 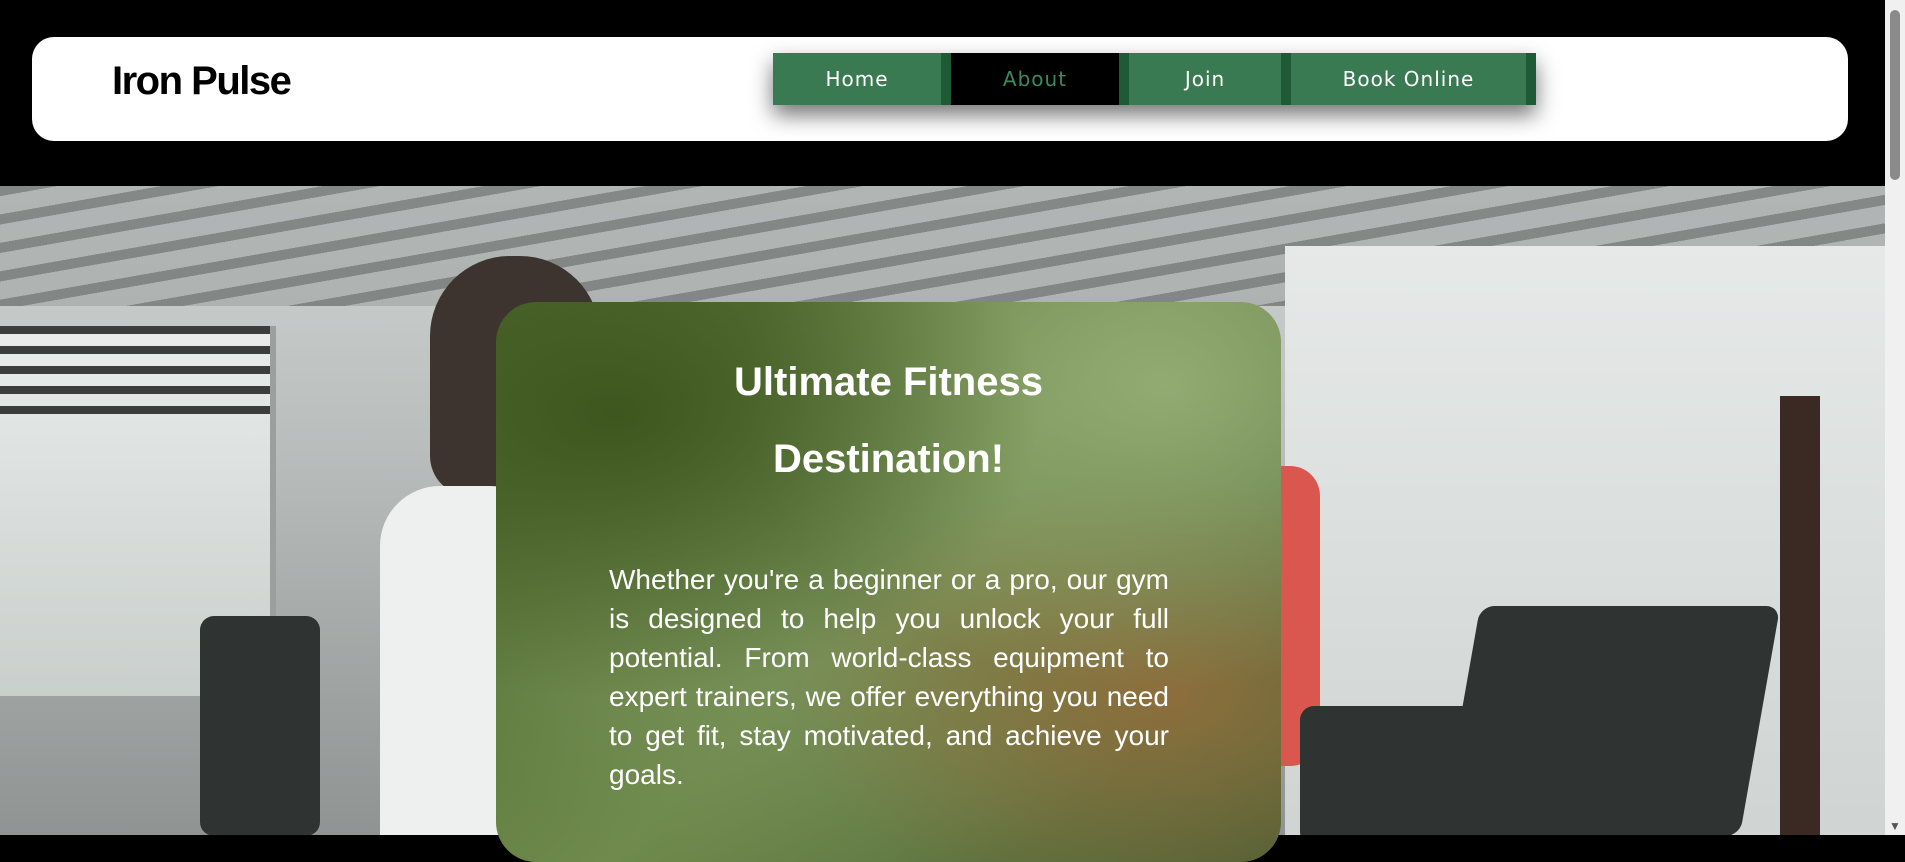 What do you see at coordinates (1035, 79) in the screenshot?
I see `nav-about: About` at bounding box center [1035, 79].